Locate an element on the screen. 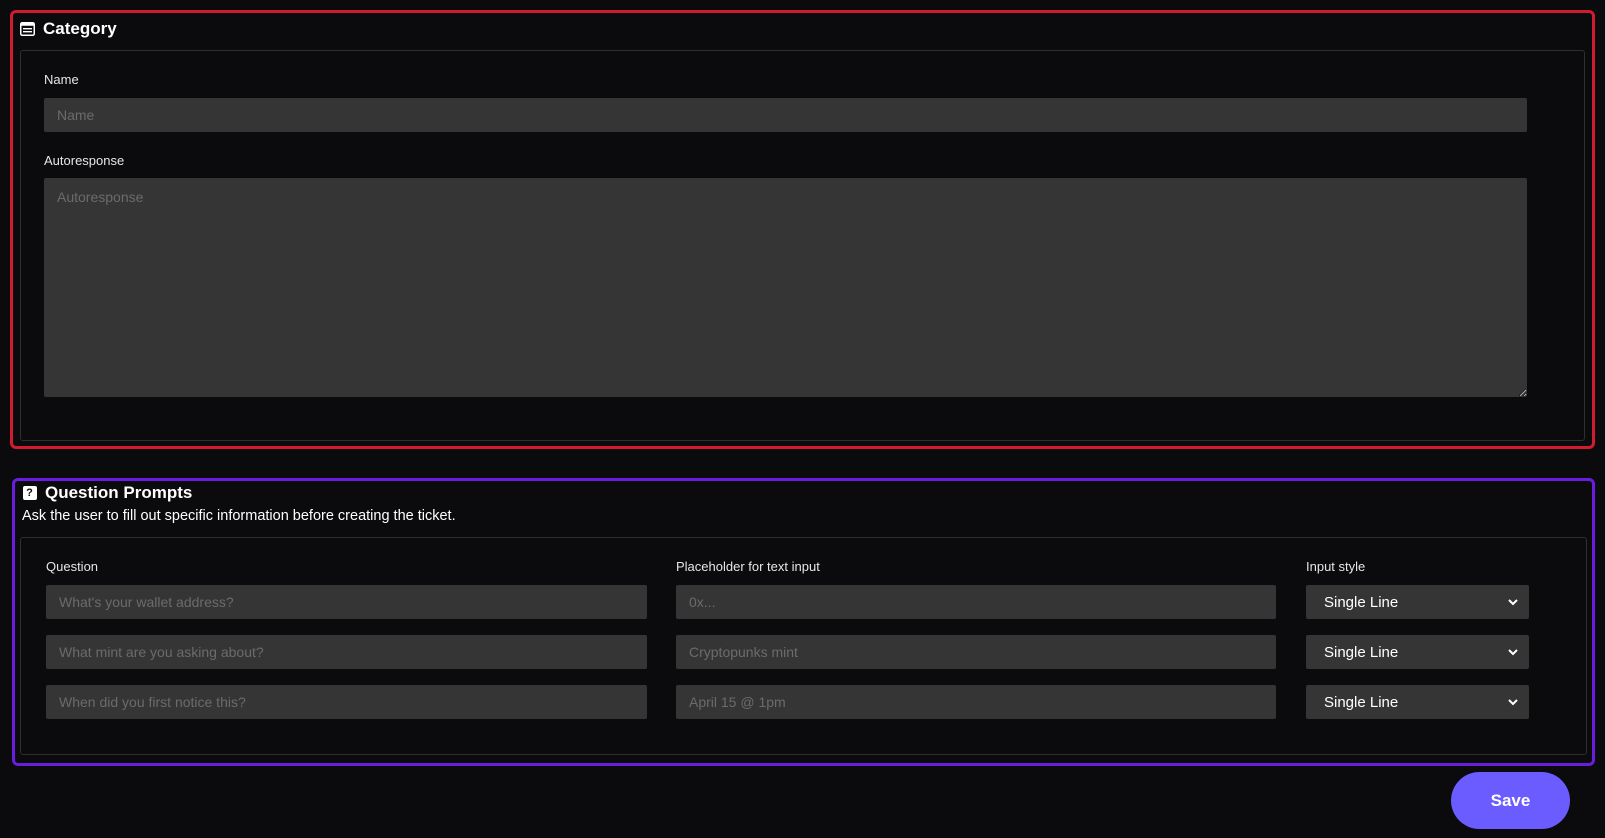 The width and height of the screenshot is (1605, 838). list-card-icon is located at coordinates (27, 29).